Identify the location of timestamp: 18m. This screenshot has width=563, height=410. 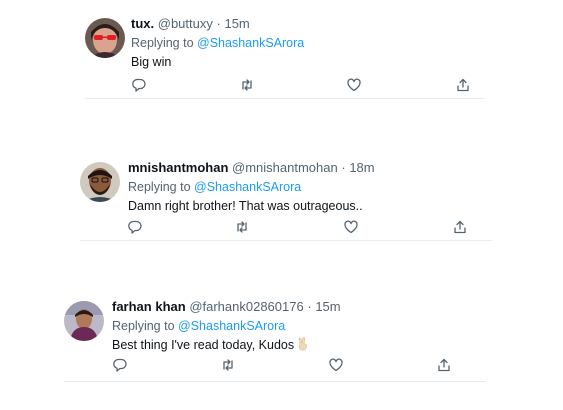
(361, 167).